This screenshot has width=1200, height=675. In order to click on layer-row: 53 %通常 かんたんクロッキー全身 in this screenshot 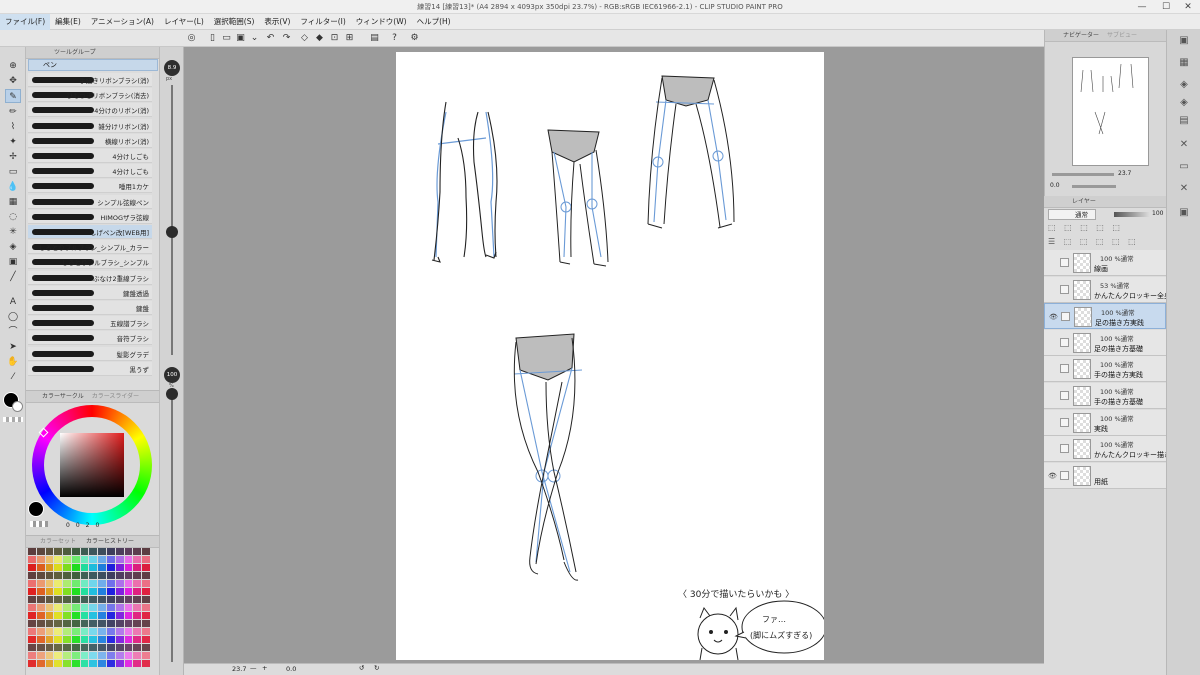, I will do `click(1107, 289)`.